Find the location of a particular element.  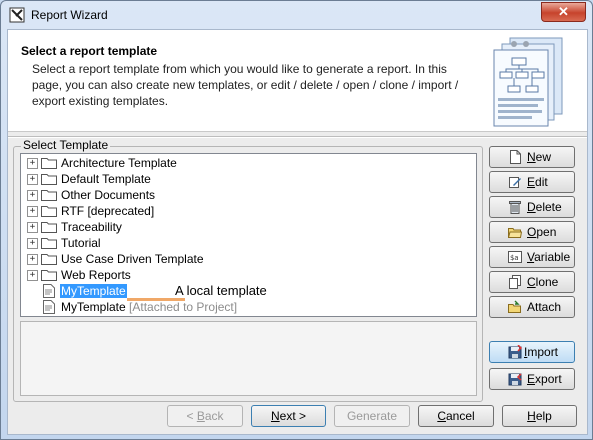

close-button: ✕ is located at coordinates (563, 12).